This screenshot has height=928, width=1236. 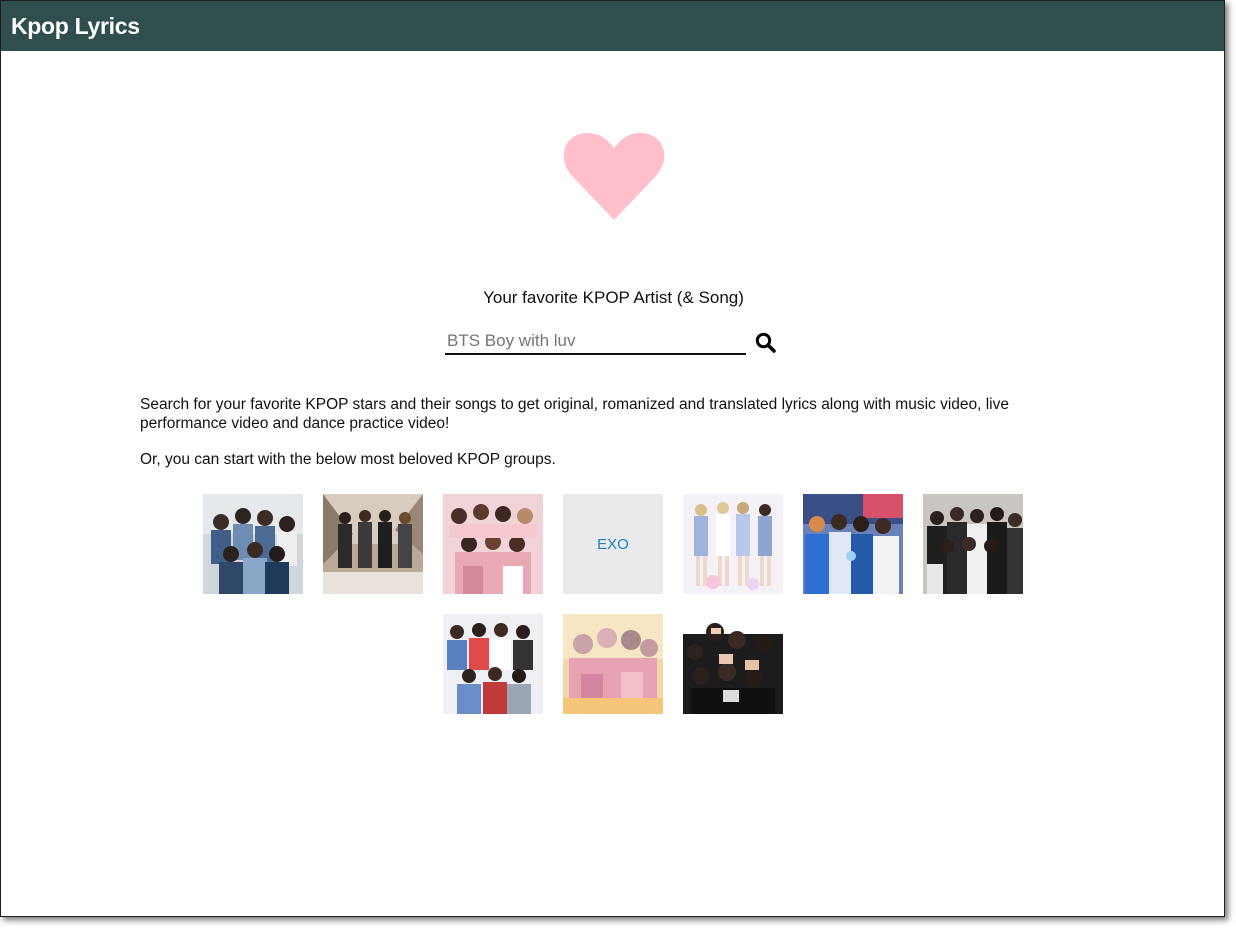 I want to click on heart-icon, so click(x=614, y=177).